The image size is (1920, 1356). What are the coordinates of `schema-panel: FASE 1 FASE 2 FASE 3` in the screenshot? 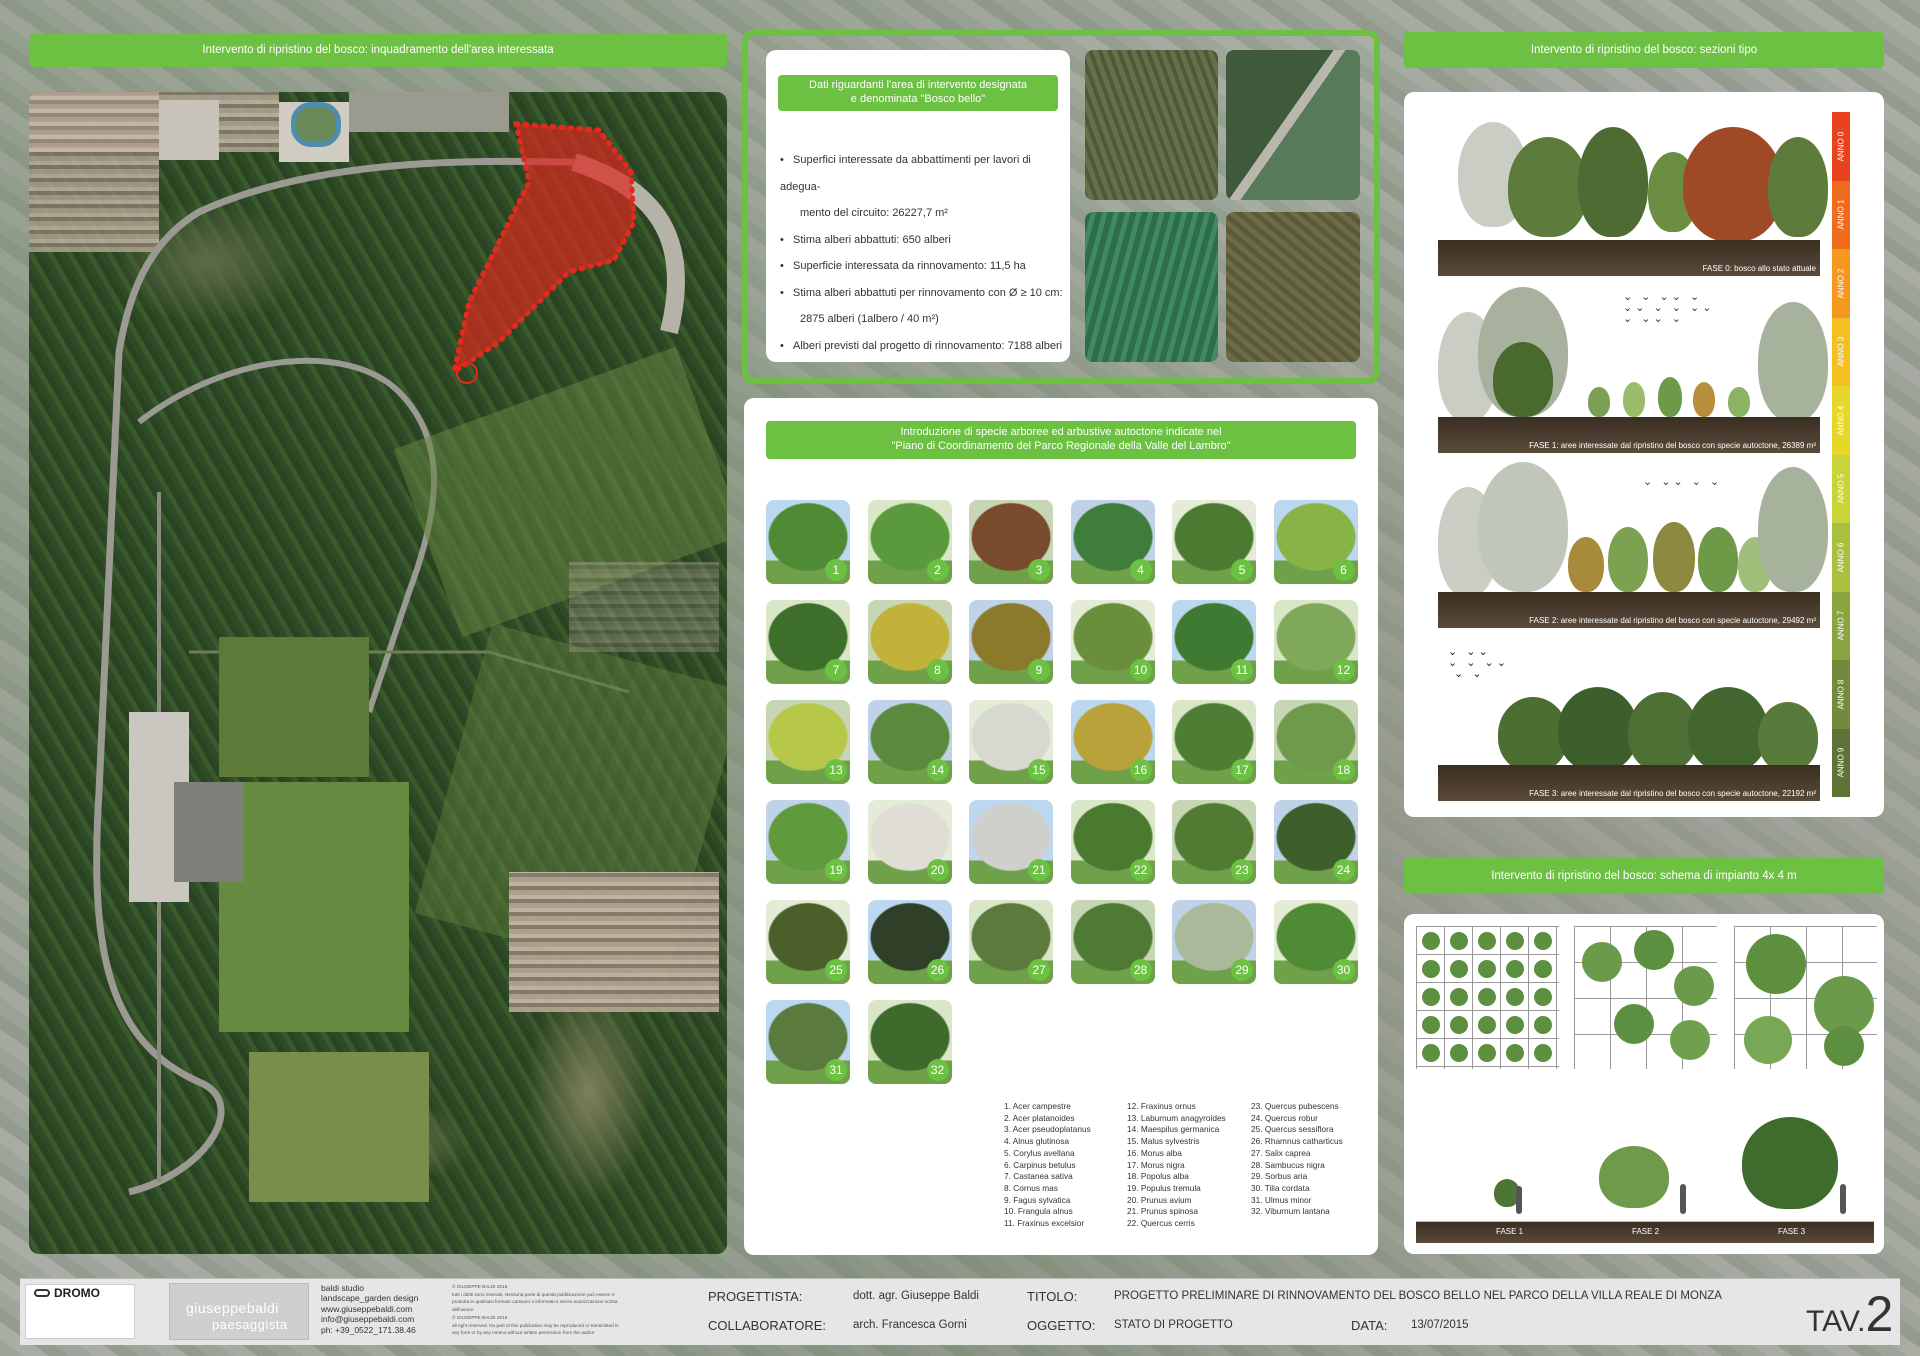 It's located at (1644, 1084).